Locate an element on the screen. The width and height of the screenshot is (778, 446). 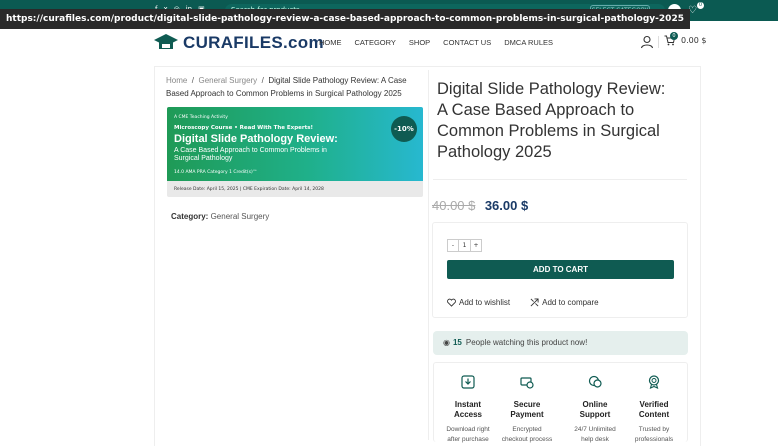
compare-label: Add to compare is located at coordinates (570, 302).